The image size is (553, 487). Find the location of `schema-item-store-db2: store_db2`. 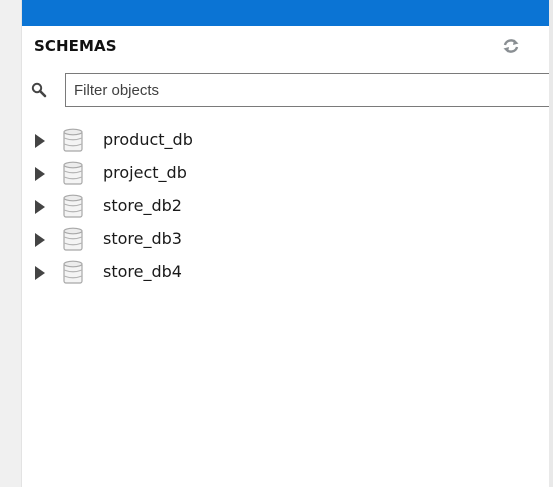

schema-item-store-db2: store_db2 is located at coordinates (172, 206).